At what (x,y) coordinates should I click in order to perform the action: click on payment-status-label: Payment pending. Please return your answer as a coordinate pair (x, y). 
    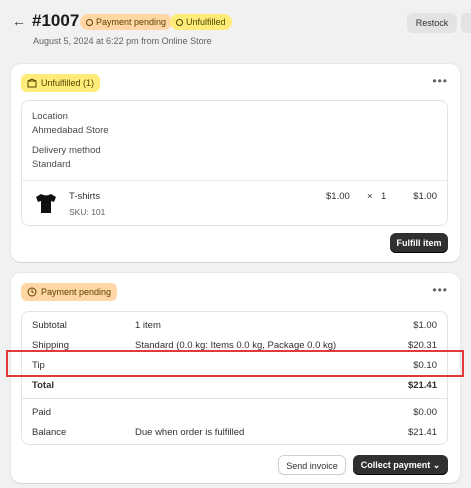
    Looking at the image, I should click on (131, 22).